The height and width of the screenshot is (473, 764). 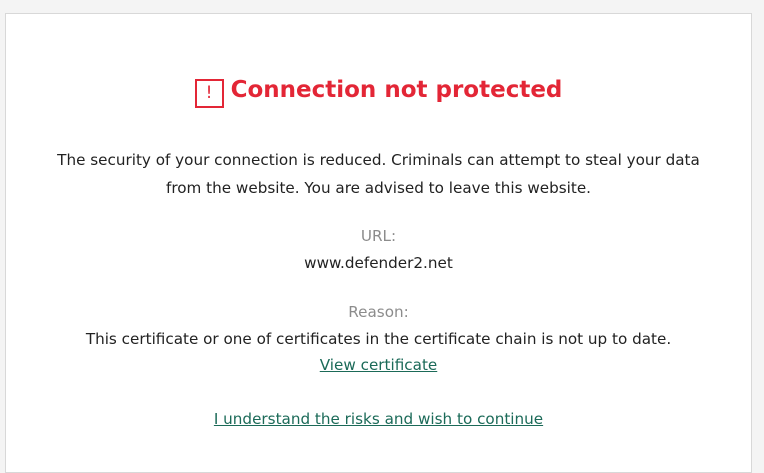 What do you see at coordinates (209, 93) in the screenshot?
I see `exclamation-icon: !` at bounding box center [209, 93].